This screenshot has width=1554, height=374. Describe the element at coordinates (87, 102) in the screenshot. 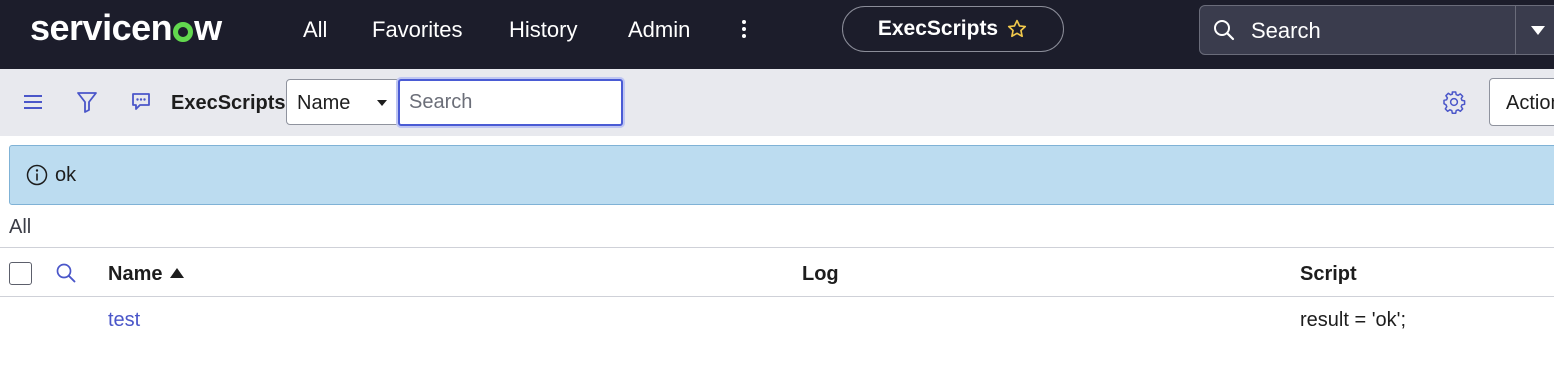

I see `funnel-icon` at that location.